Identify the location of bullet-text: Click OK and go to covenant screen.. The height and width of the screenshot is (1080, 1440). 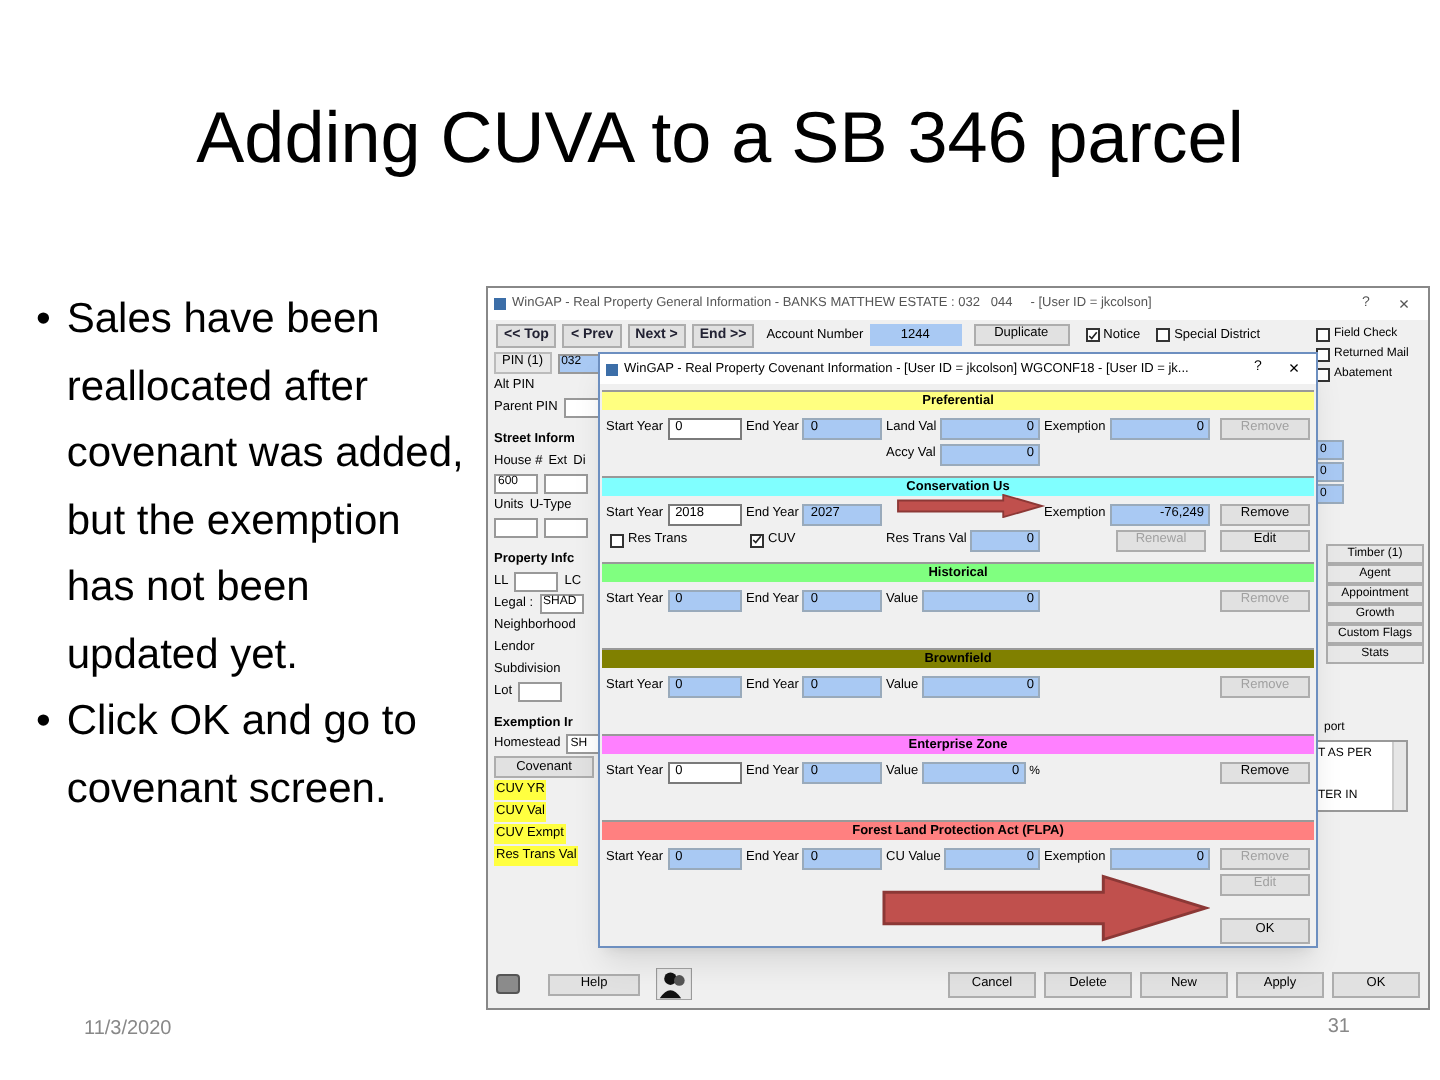
(242, 755).